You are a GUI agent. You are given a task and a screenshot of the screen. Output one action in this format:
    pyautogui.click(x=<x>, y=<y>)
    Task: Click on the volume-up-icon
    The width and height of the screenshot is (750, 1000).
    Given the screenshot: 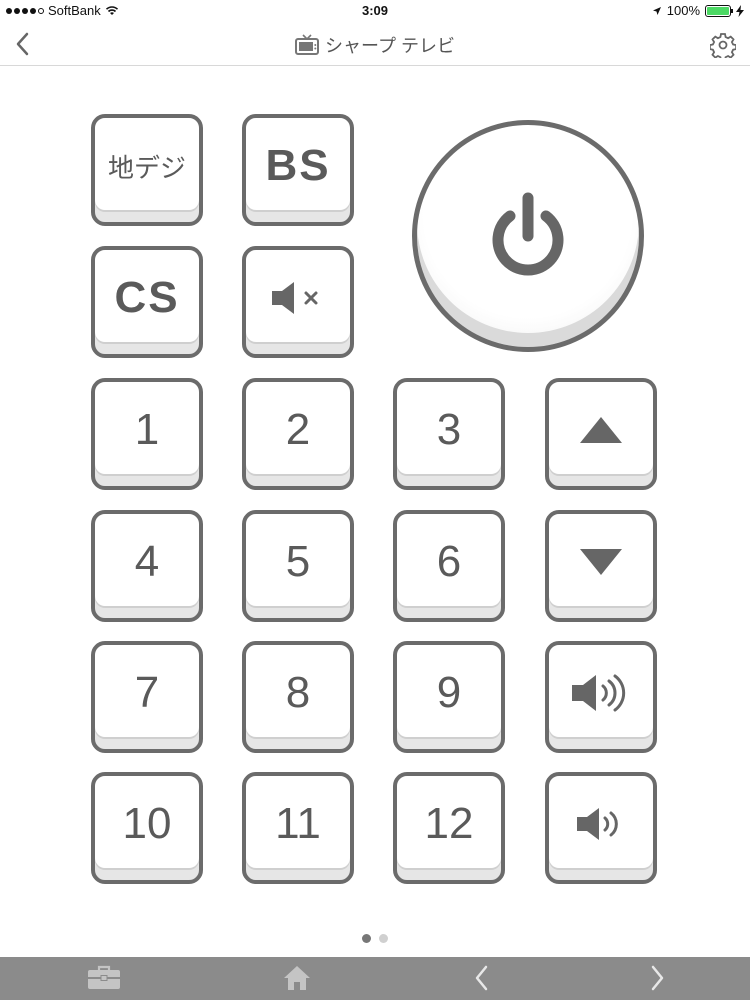 What is the action you would take?
    pyautogui.click(x=599, y=693)
    